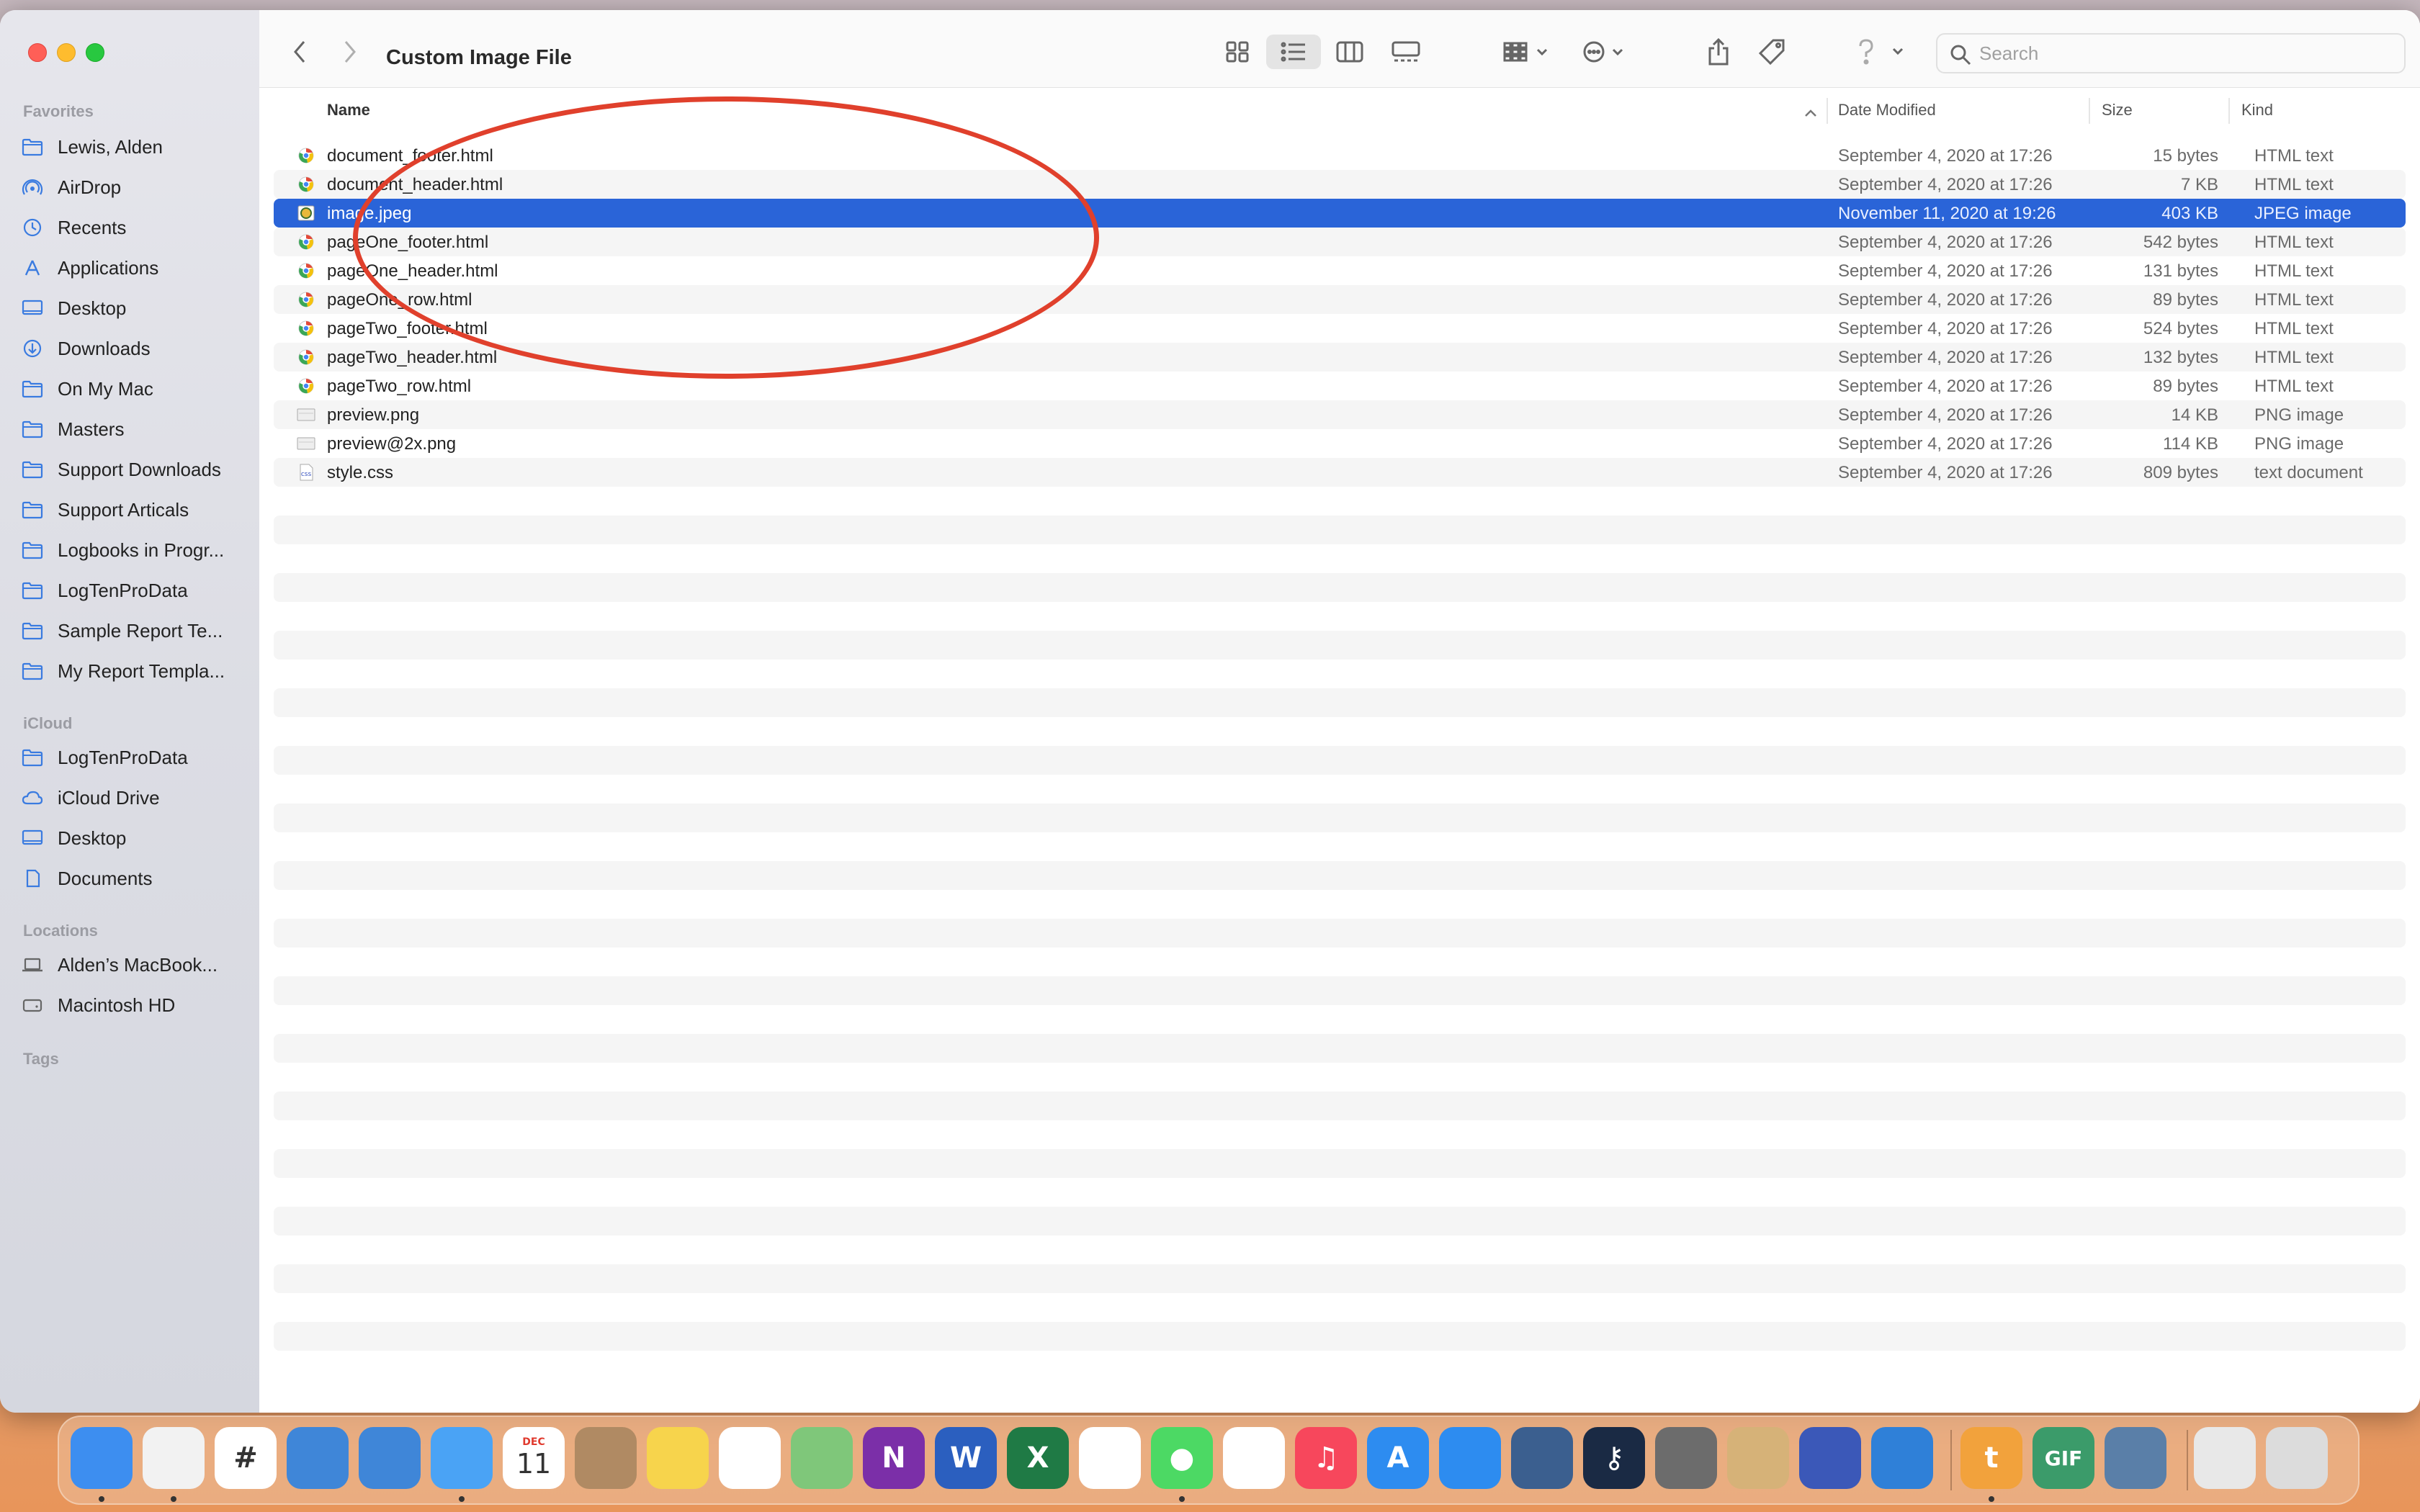  I want to click on downloads-stack-icon, so click(2225, 1458).